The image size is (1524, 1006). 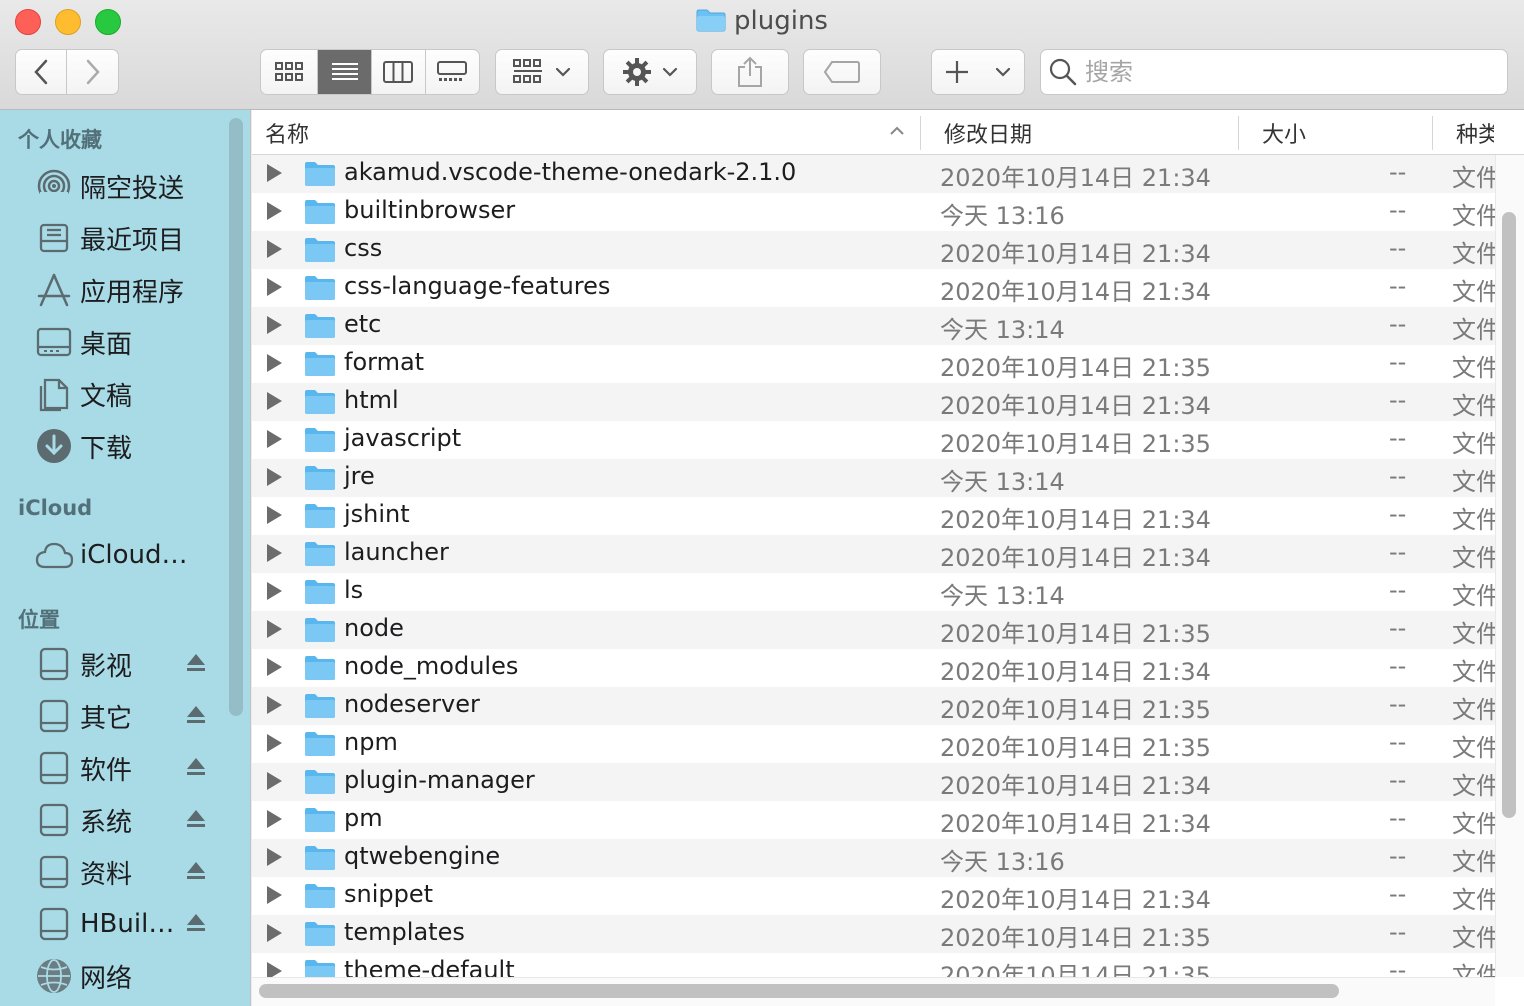 I want to click on share-button, so click(x=750, y=72).